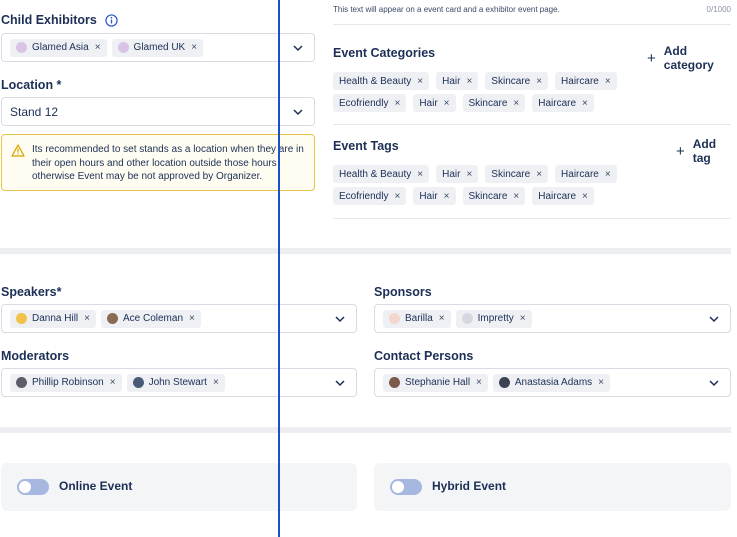 The image size is (737, 537). I want to click on info-icon, so click(111, 20).